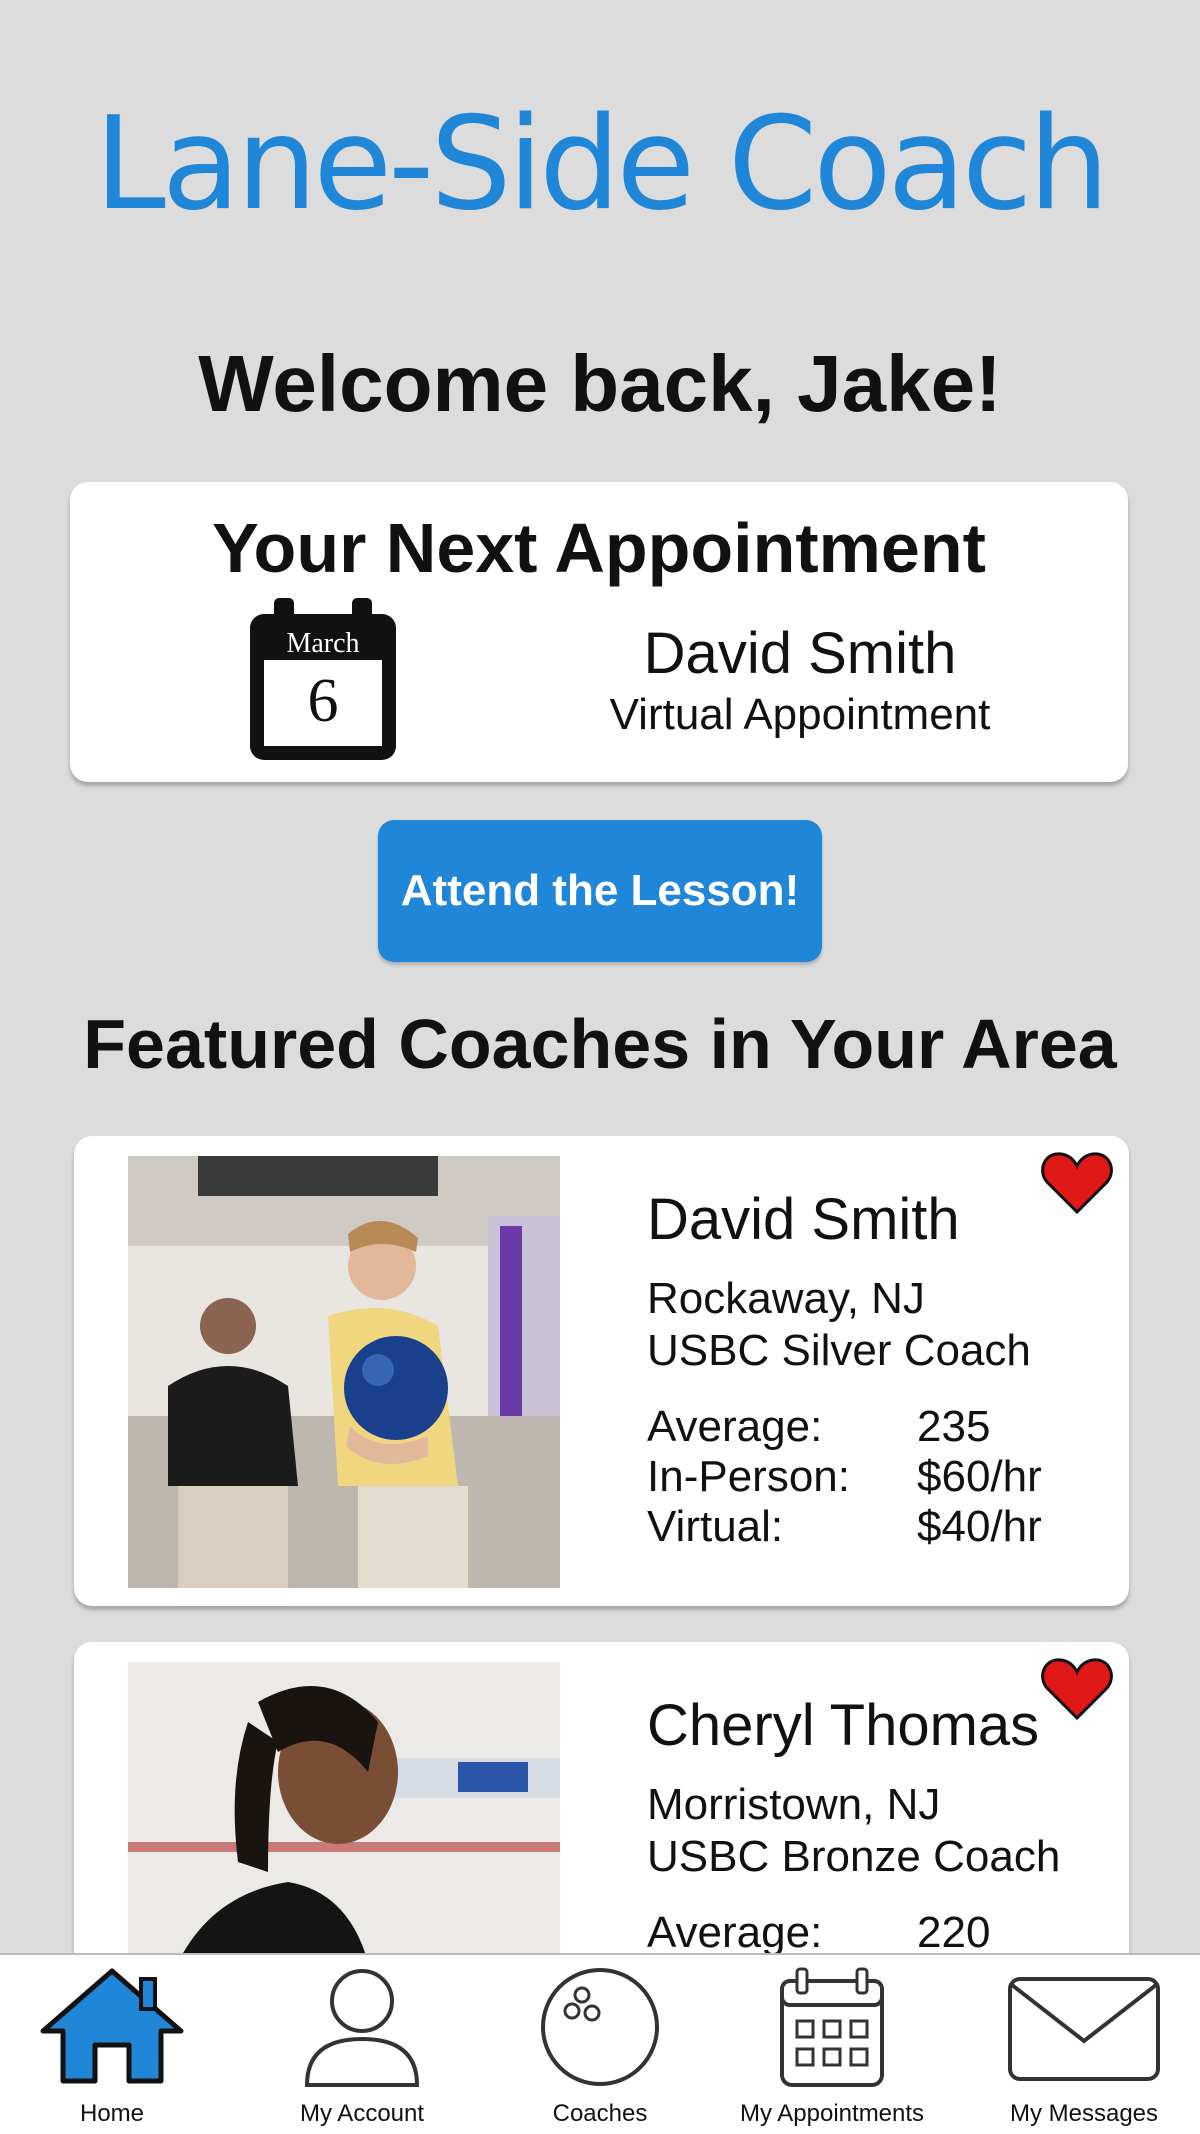 The width and height of the screenshot is (1200, 2134). What do you see at coordinates (803, 1219) in the screenshot?
I see `coach-name: David Smith` at bounding box center [803, 1219].